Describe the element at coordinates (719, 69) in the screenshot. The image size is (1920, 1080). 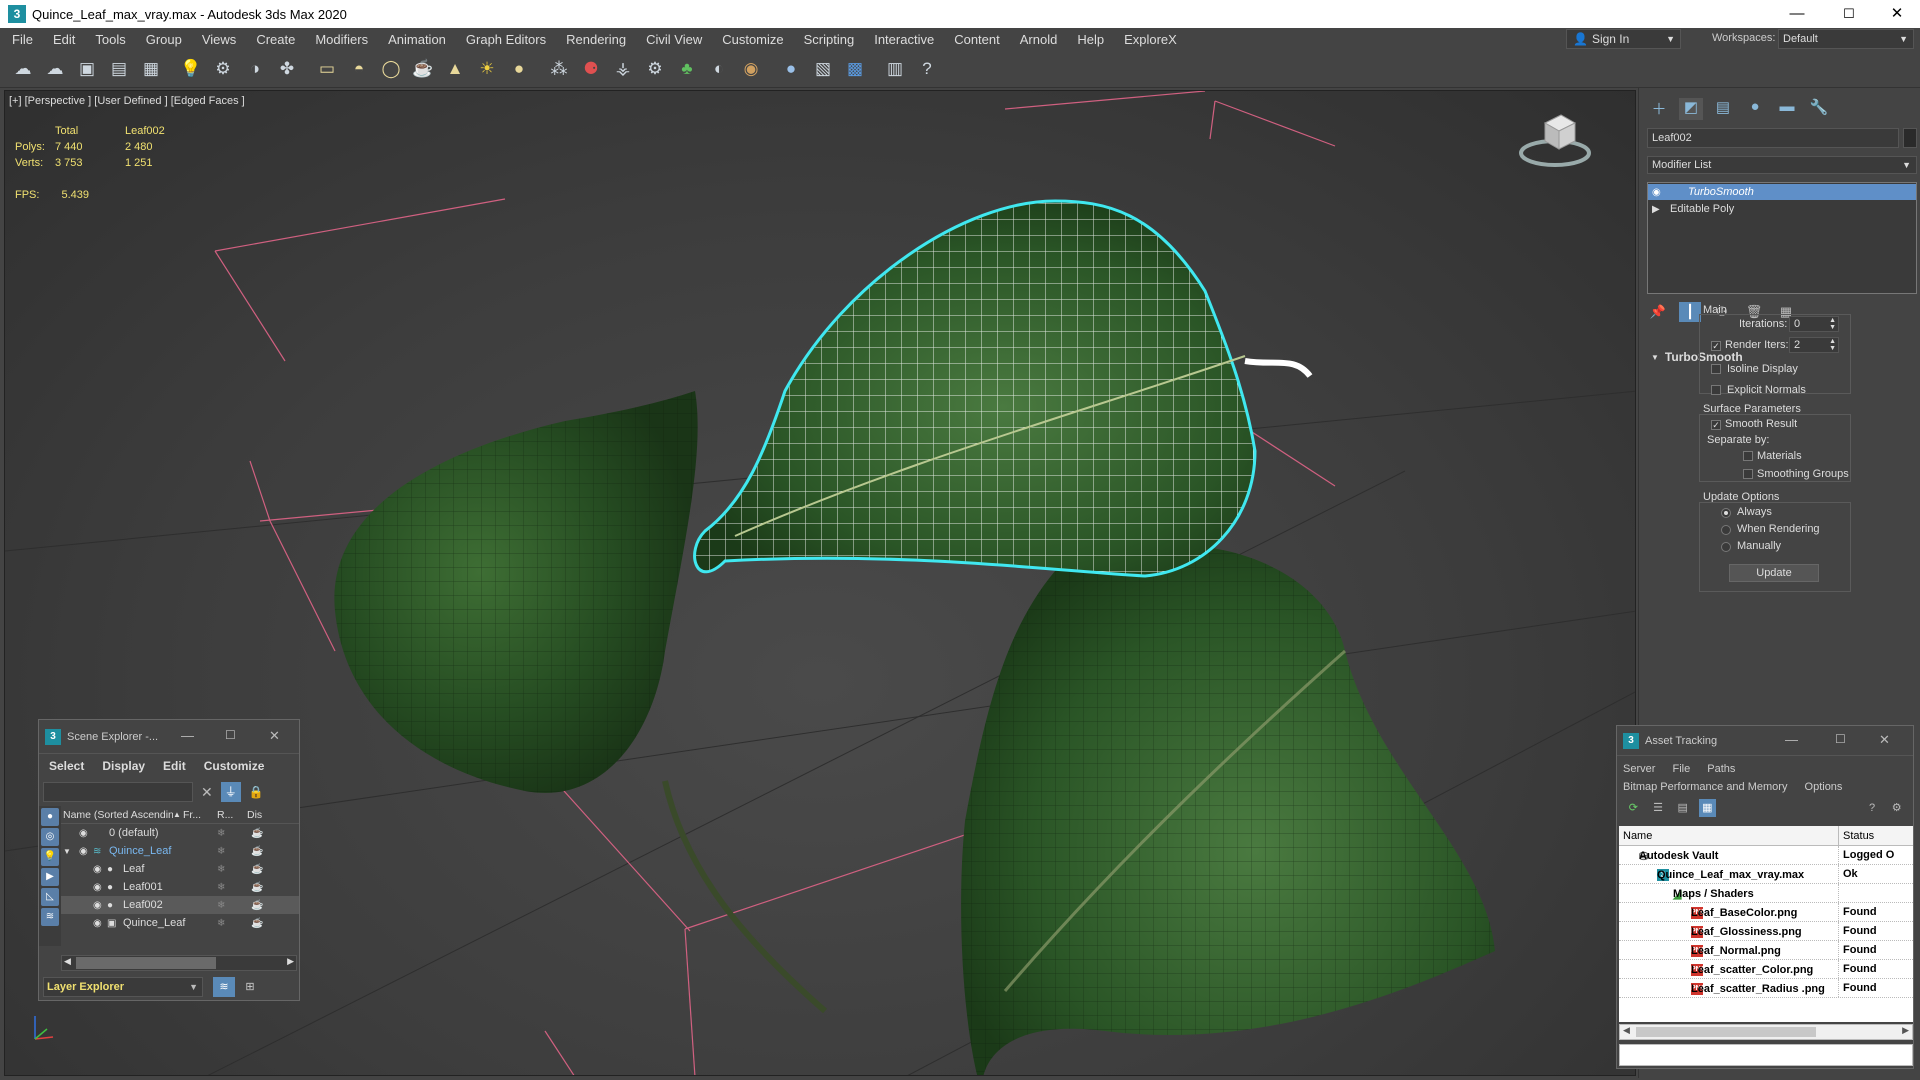
I see `hdr-icon: ◐` at that location.